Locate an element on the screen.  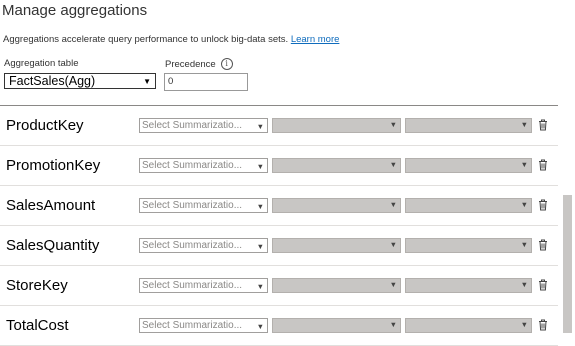
precedence-label: Precedence is located at coordinates (190, 64).